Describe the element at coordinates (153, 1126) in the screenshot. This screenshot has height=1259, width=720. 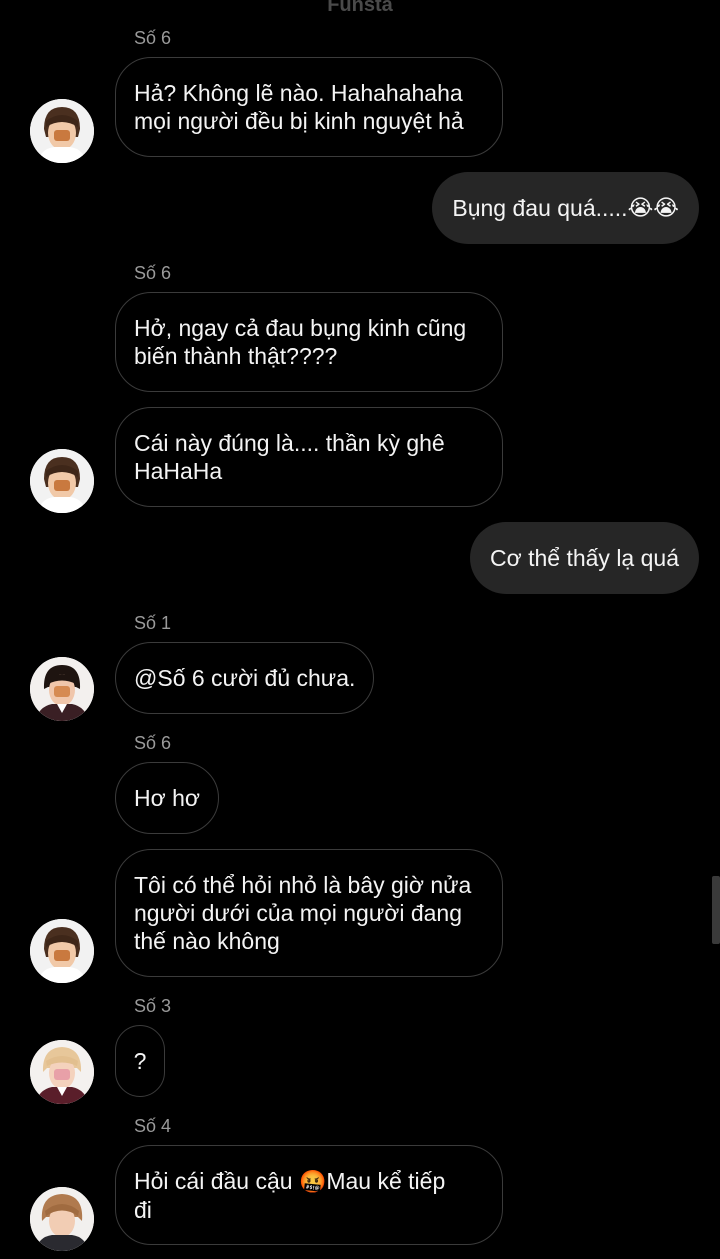
I see `sender-name: Số 4` at that location.